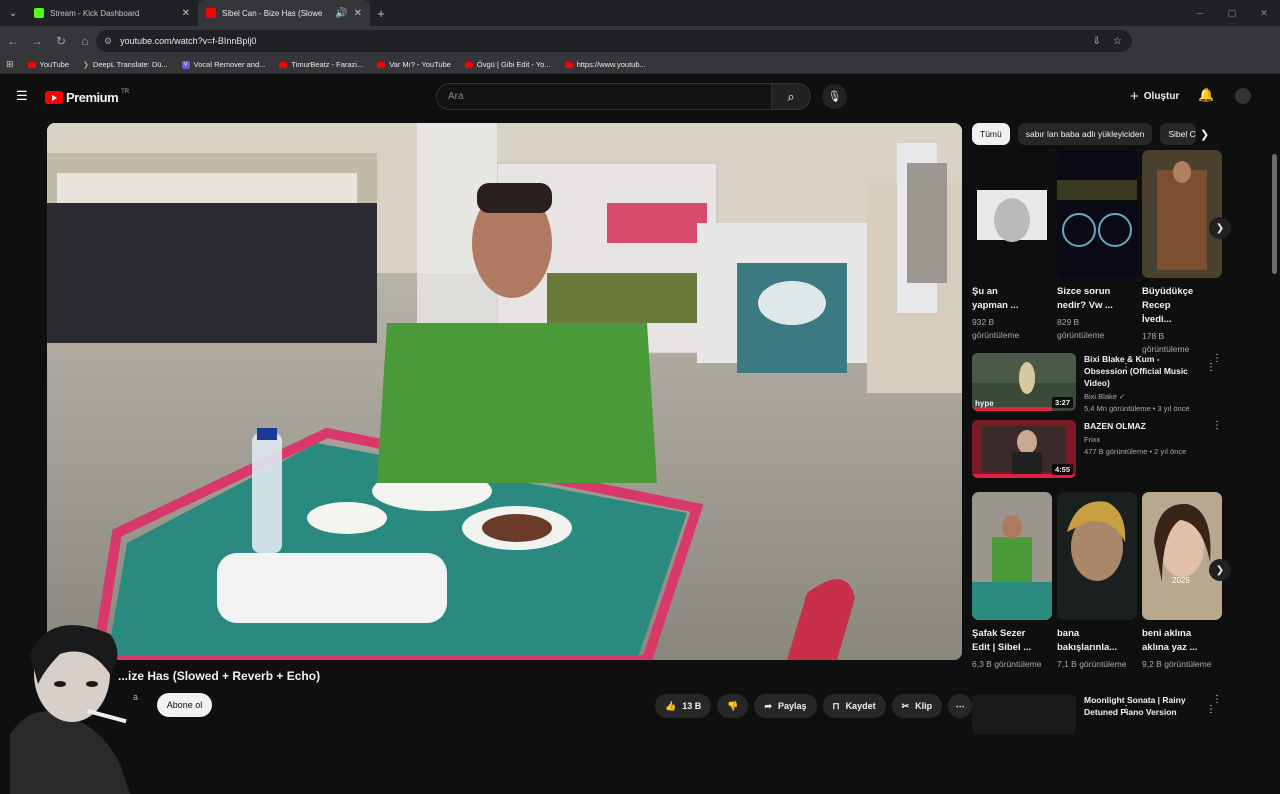 This screenshot has height=794, width=1280. Describe the element at coordinates (112, 13) in the screenshot. I see `tab-kick-dashboard: Stream - Kick Dashboard ✕` at that location.